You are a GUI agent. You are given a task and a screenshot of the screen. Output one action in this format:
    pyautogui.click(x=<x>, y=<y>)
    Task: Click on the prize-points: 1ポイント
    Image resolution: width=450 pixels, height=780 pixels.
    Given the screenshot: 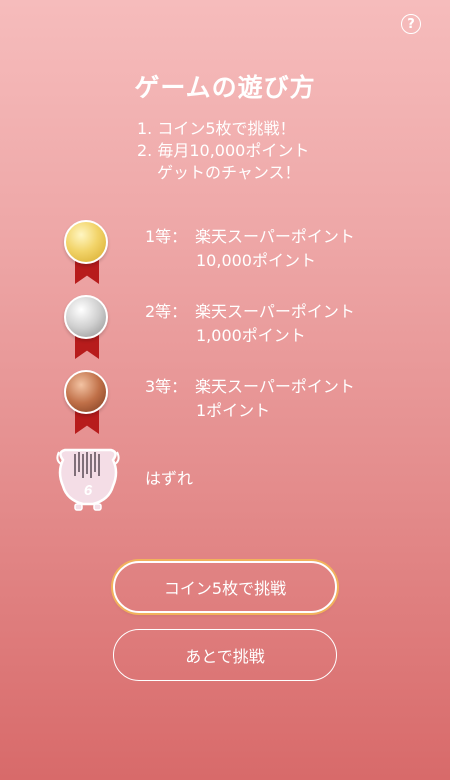 What is the action you would take?
    pyautogui.click(x=233, y=410)
    